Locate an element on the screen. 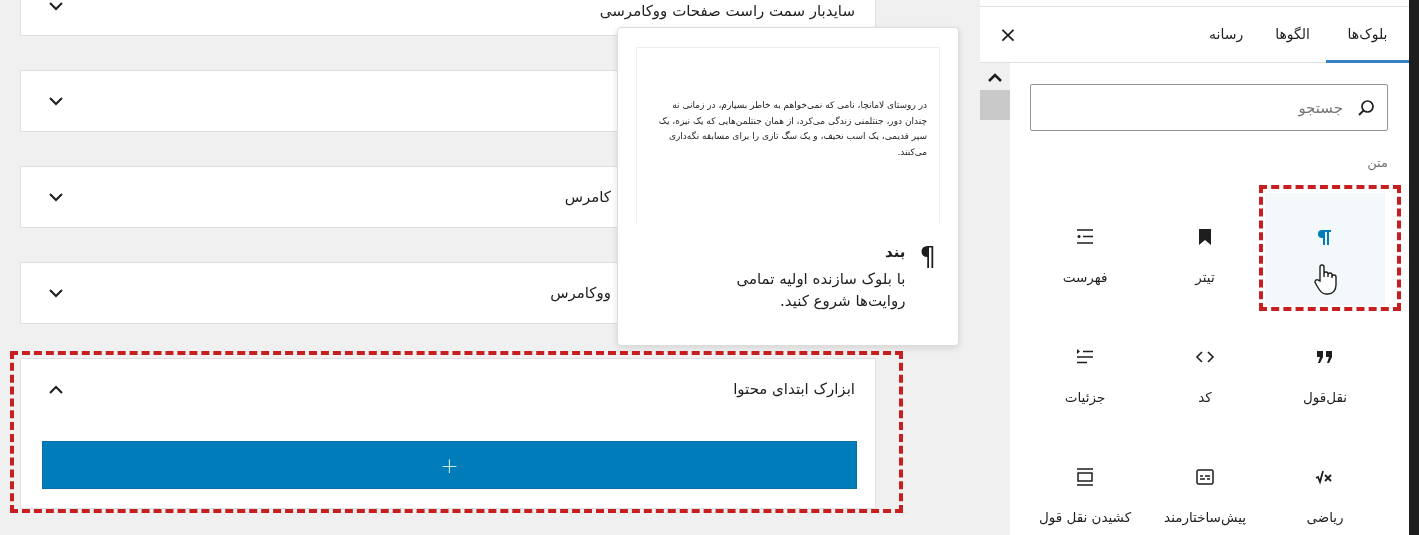 This screenshot has width=1419, height=535. block-item: پیش‌ساختارمند is located at coordinates (1205, 484).